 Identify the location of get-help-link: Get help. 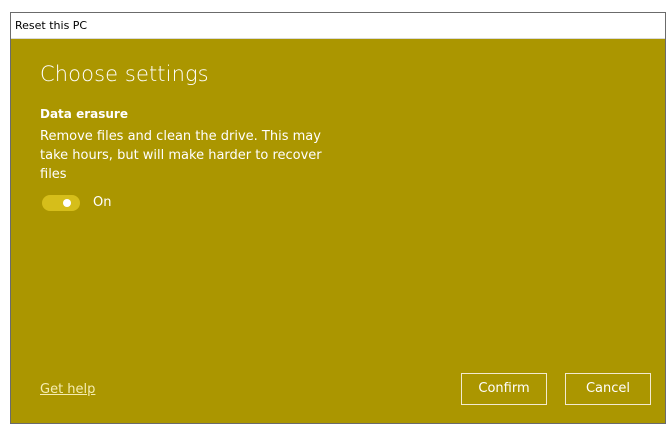
(67, 389).